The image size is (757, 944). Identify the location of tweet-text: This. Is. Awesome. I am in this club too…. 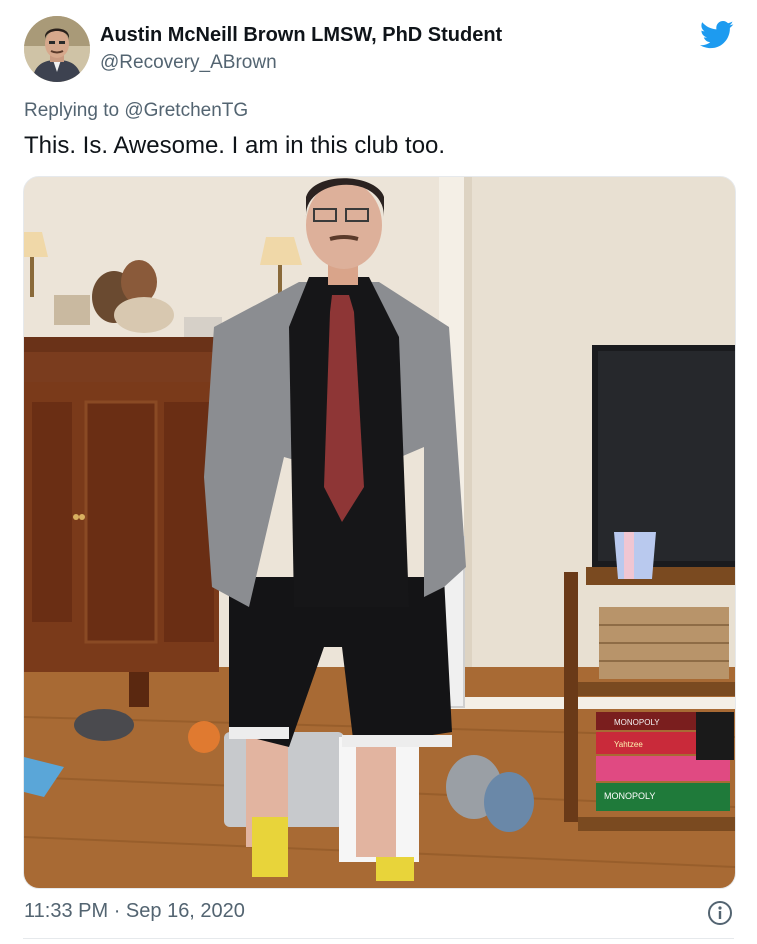
(235, 145).